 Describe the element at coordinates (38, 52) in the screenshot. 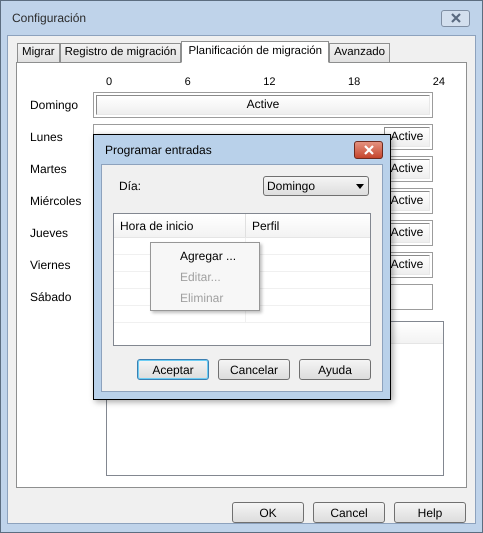

I see `tab: Migrar` at that location.